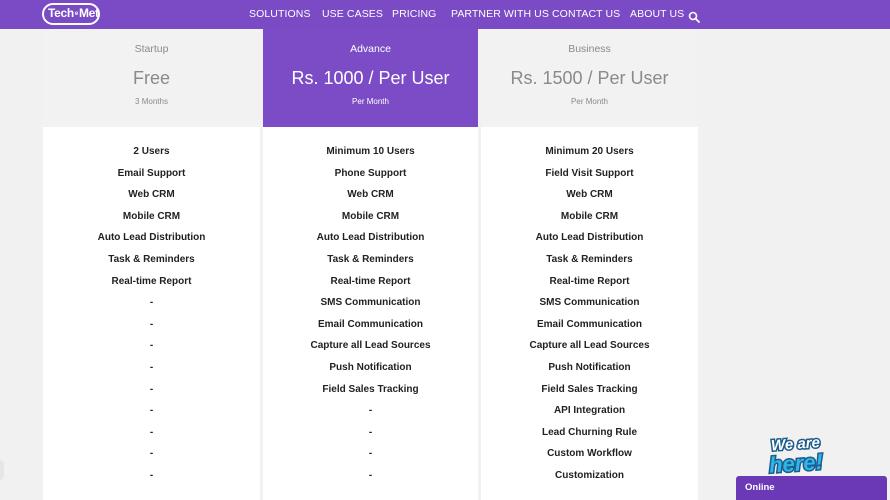 Image resolution: width=890 pixels, height=500 pixels. Describe the element at coordinates (589, 49) in the screenshot. I see `plan-tier: Business` at that location.